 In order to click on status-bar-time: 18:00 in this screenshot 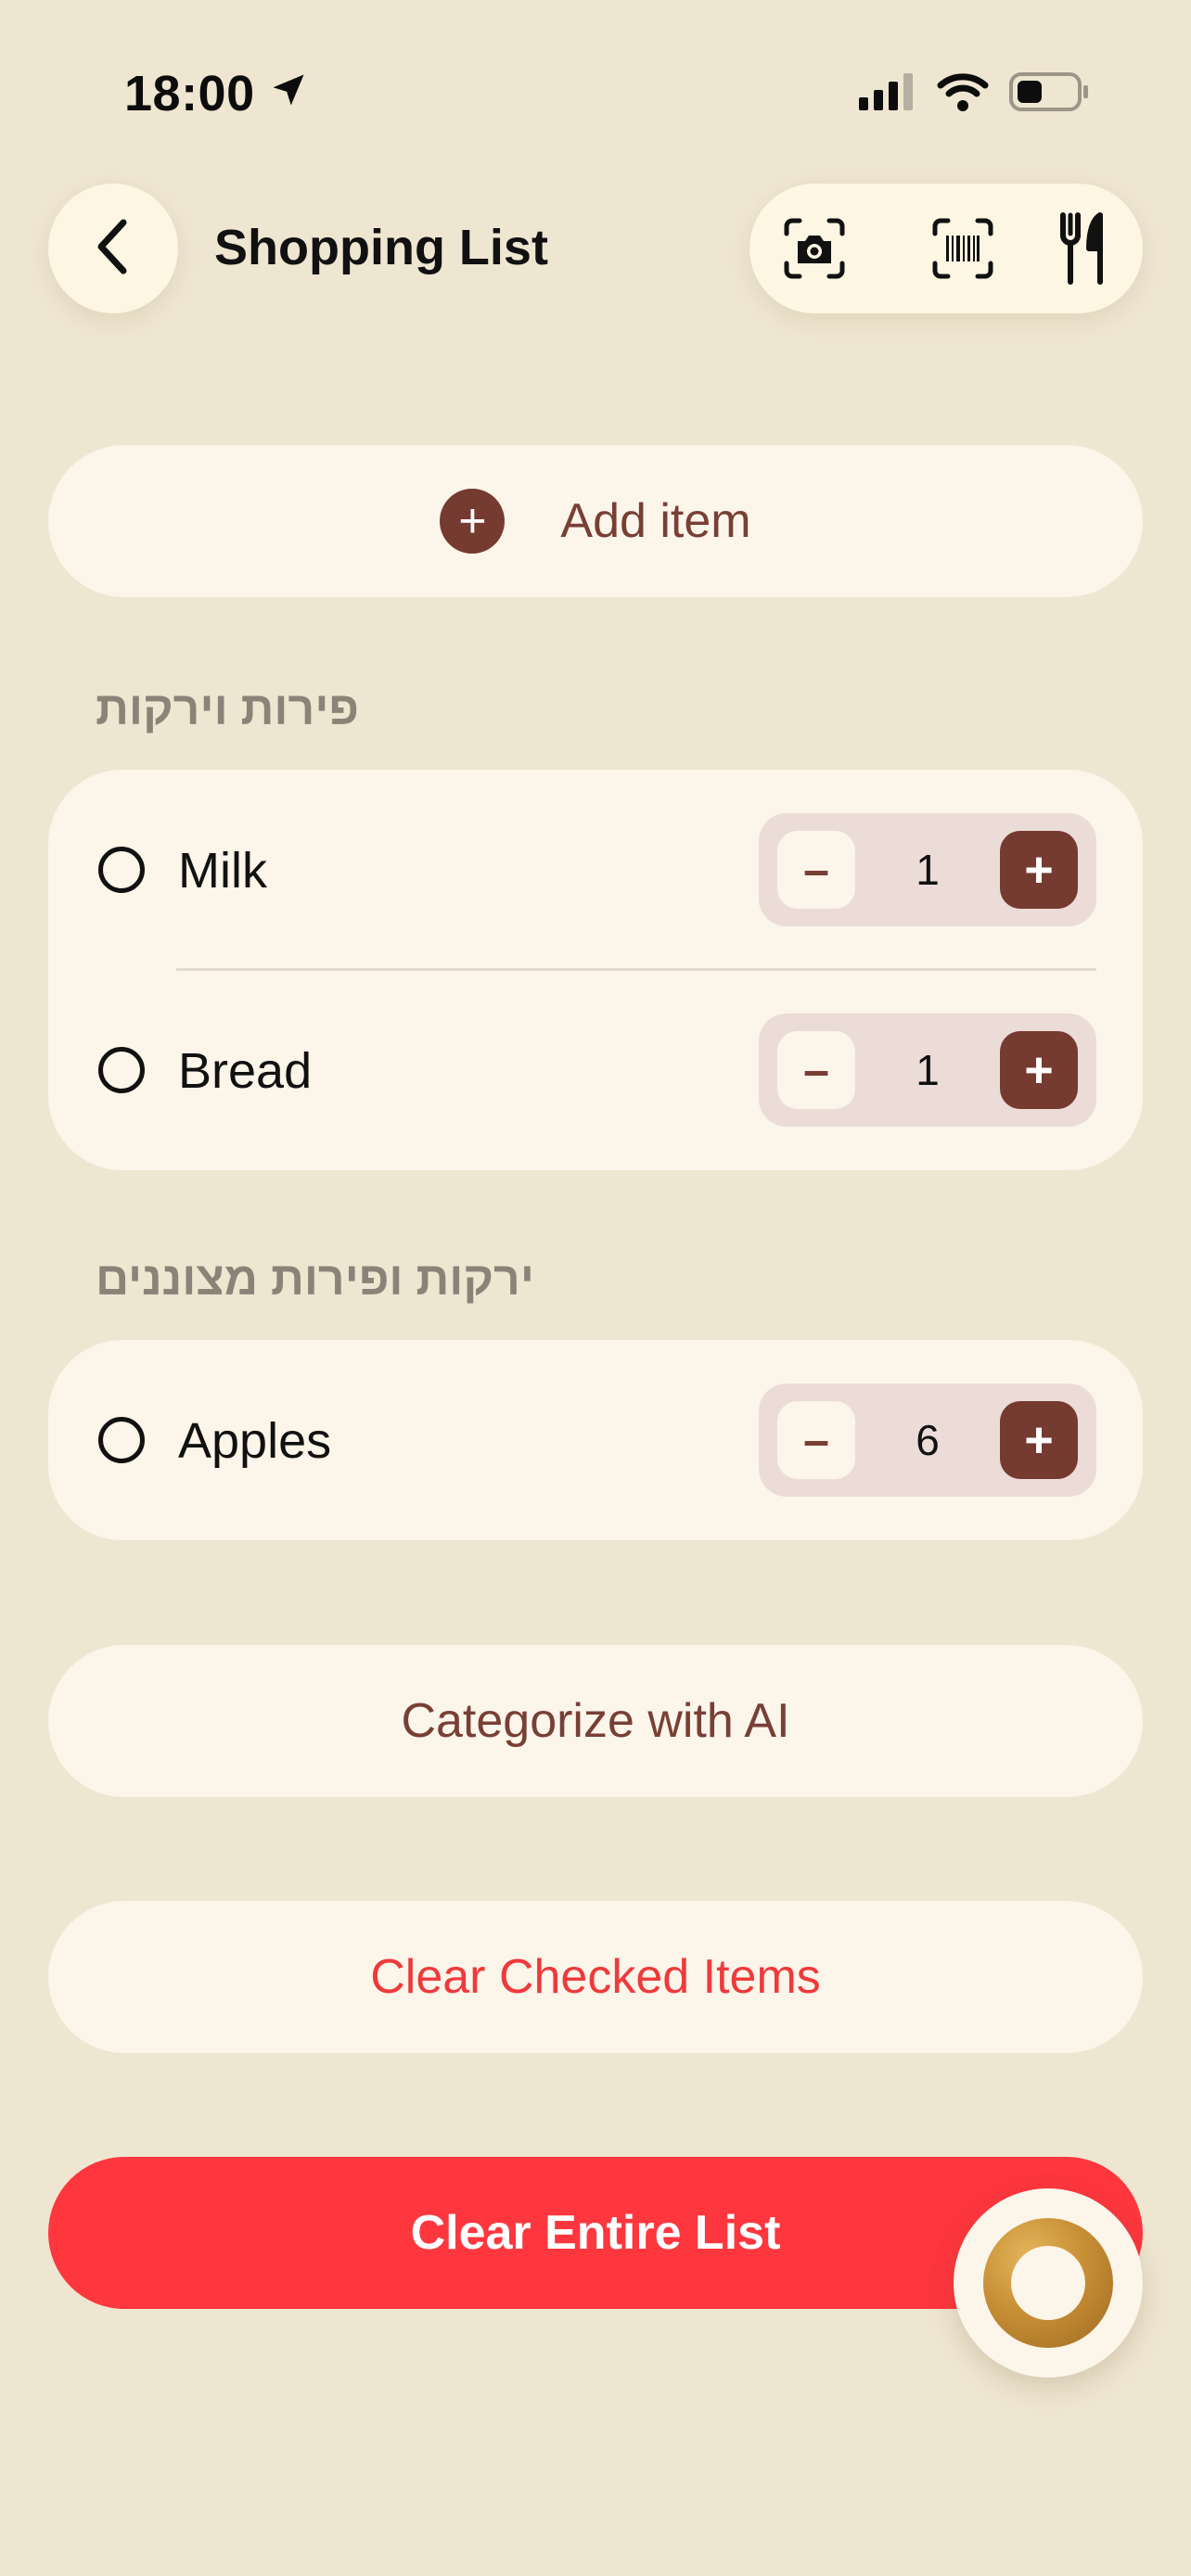, I will do `click(216, 94)`.